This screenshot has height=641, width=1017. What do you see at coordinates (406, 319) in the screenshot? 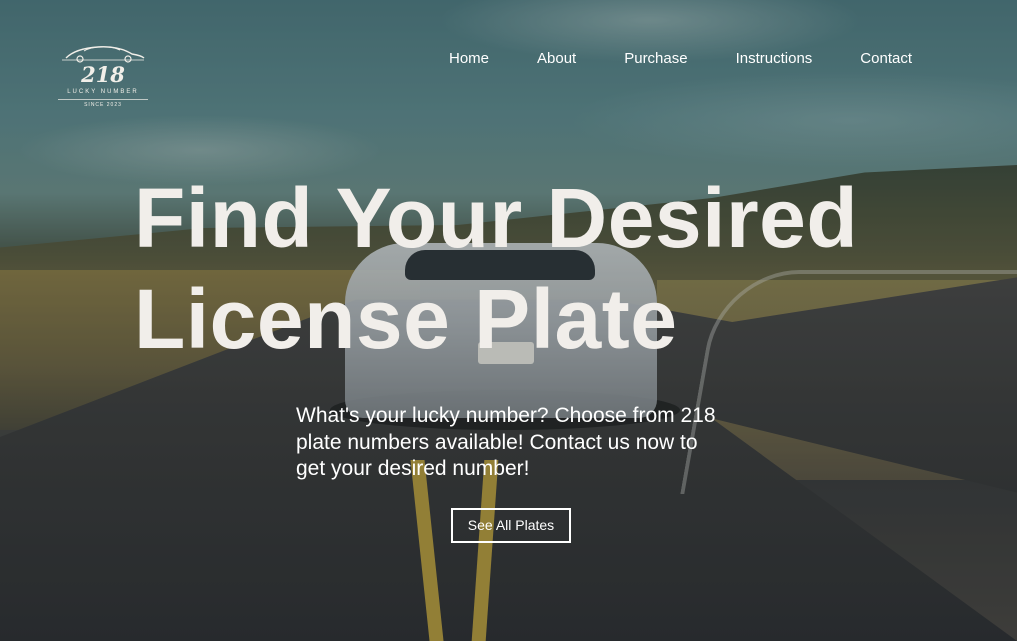
I see `hero-headline-line-2: License Plate` at bounding box center [406, 319].